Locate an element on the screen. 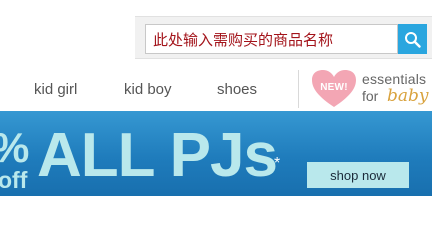  promo-asterisk: * is located at coordinates (277, 163).